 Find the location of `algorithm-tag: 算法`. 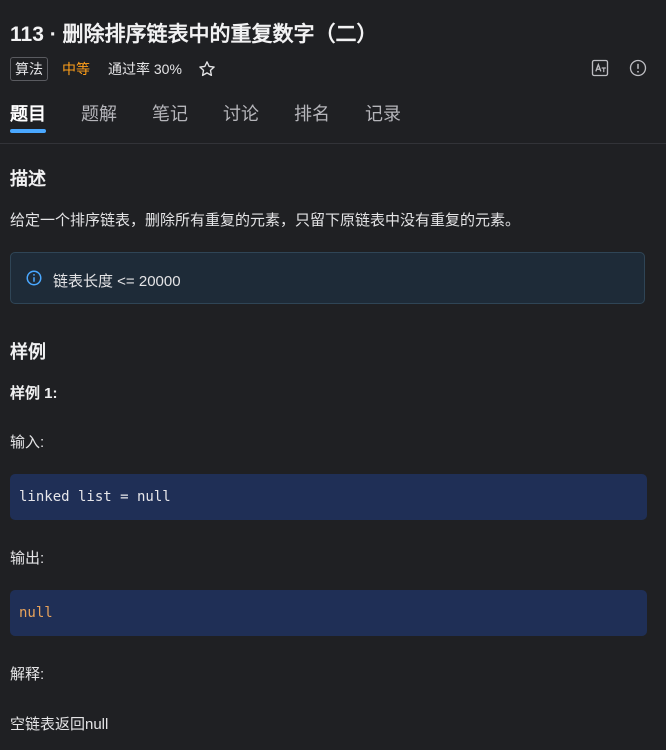

algorithm-tag: 算法 is located at coordinates (29, 69).